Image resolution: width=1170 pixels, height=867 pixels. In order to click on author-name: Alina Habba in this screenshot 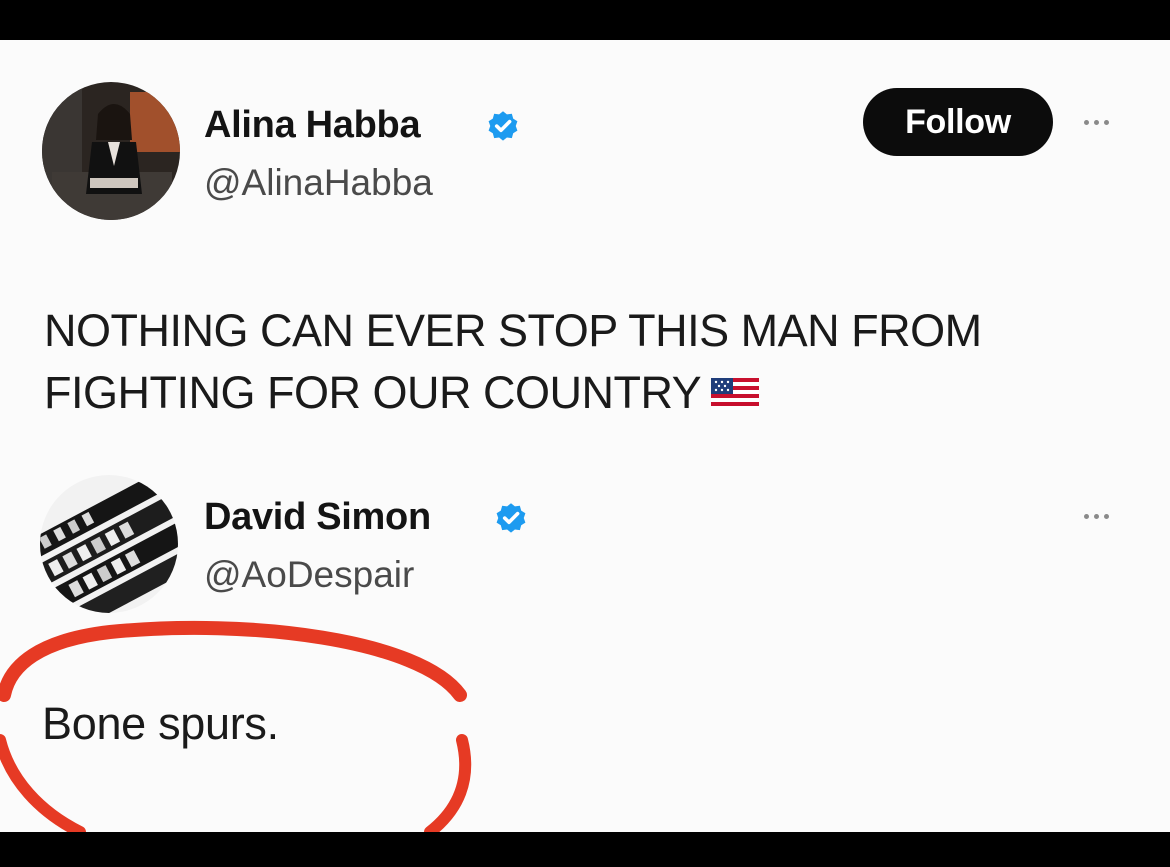, I will do `click(312, 125)`.